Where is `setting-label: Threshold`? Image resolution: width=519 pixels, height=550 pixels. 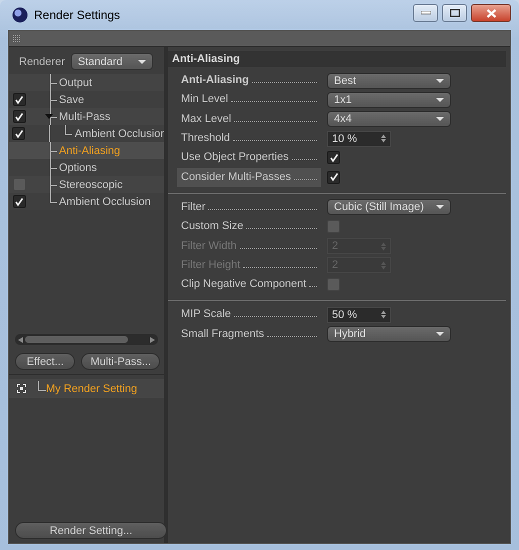
setting-label: Threshold is located at coordinates (205, 138).